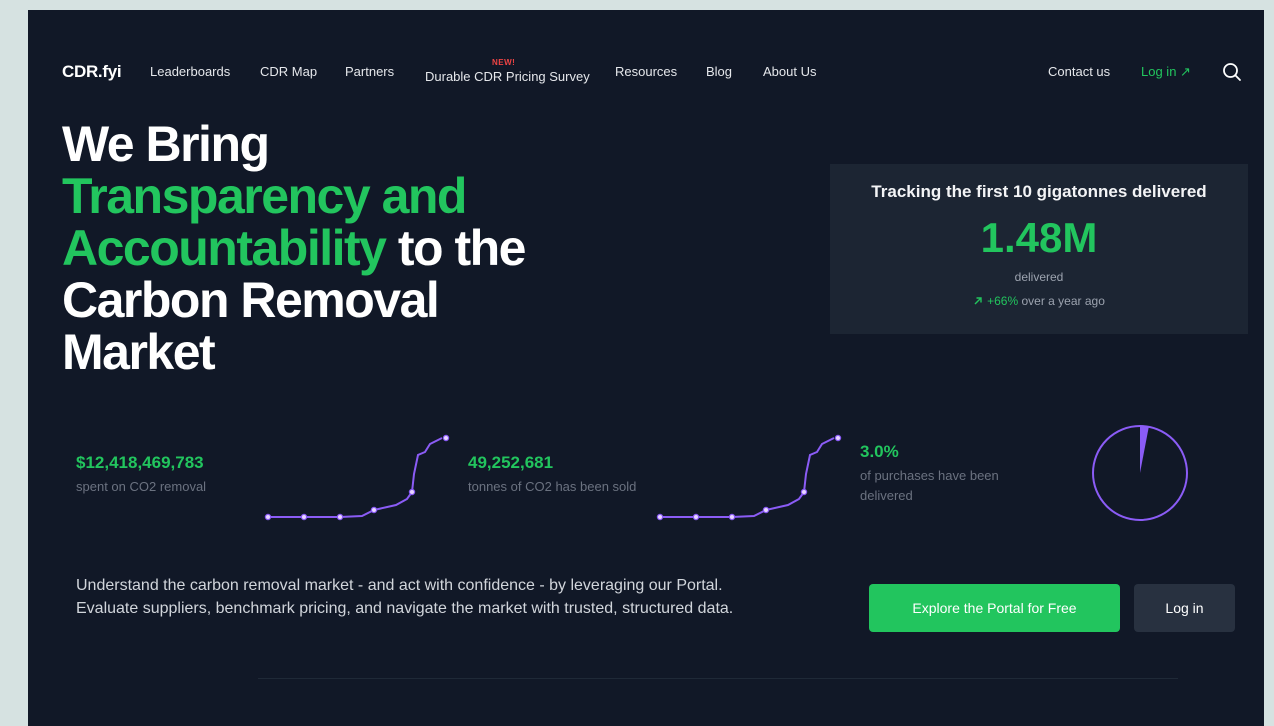  What do you see at coordinates (511, 462) in the screenshot?
I see `stat-sold-value: 49,252,681` at bounding box center [511, 462].